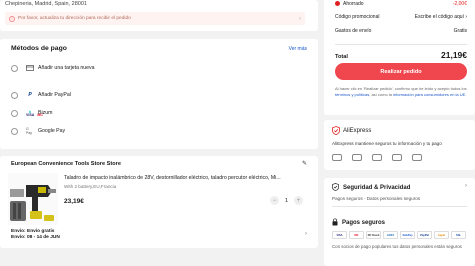 This screenshot has width=475, height=266. I want to click on product-variant: With 2 battery,EU,Francia, so click(90, 186).